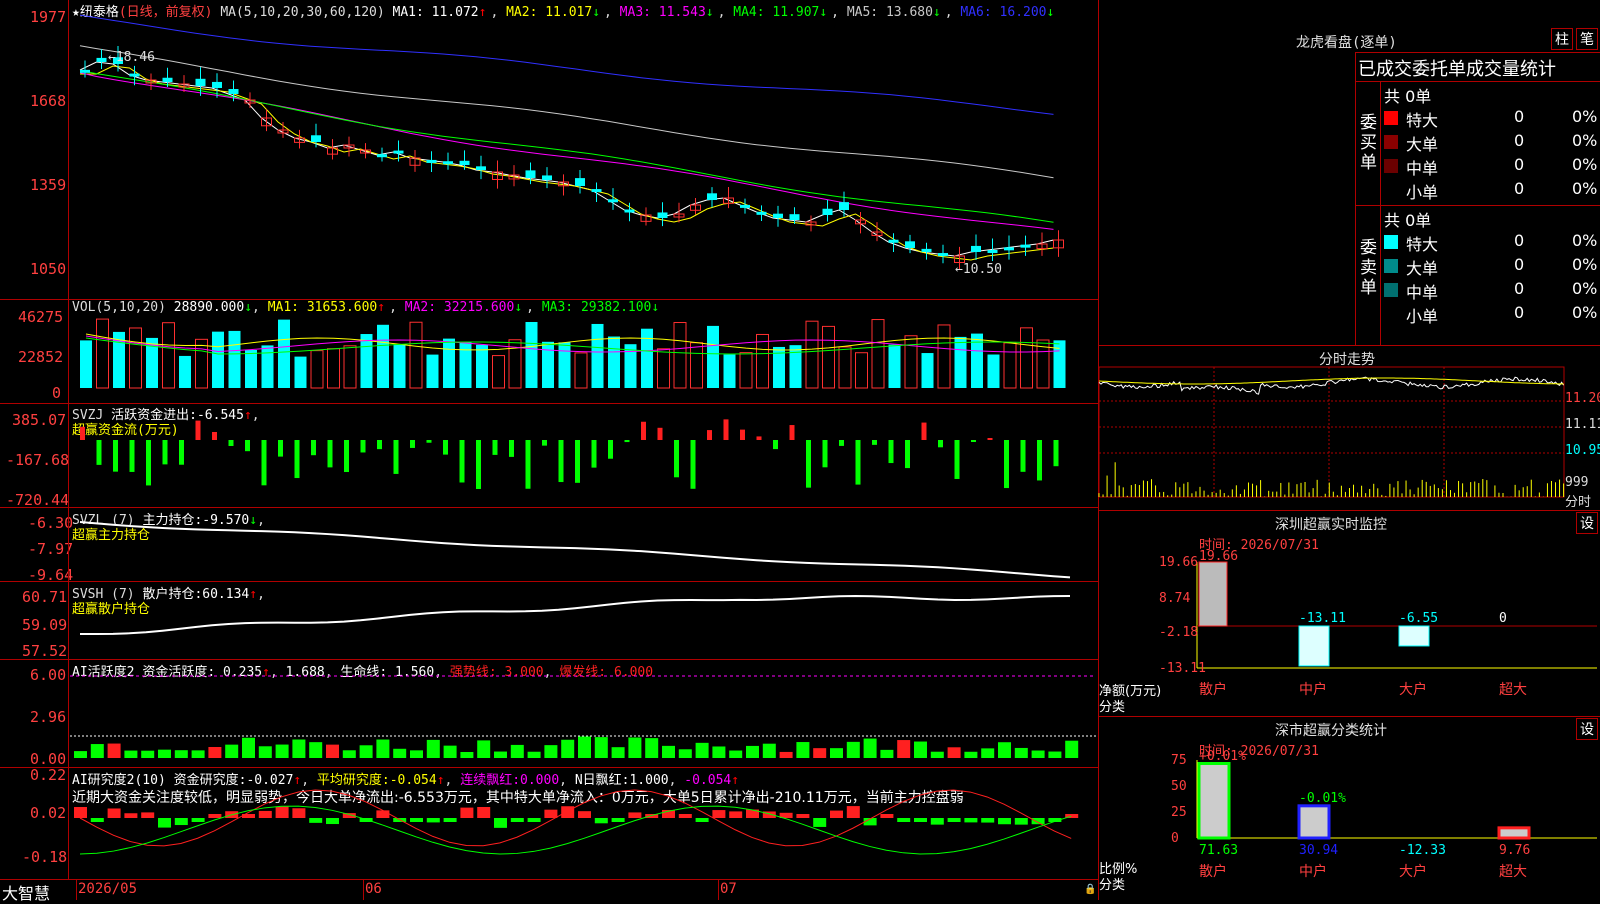 The height and width of the screenshot is (904, 1600). Describe the element at coordinates (1218, 556) in the screenshot. I see `bar-value: 19.66` at that location.